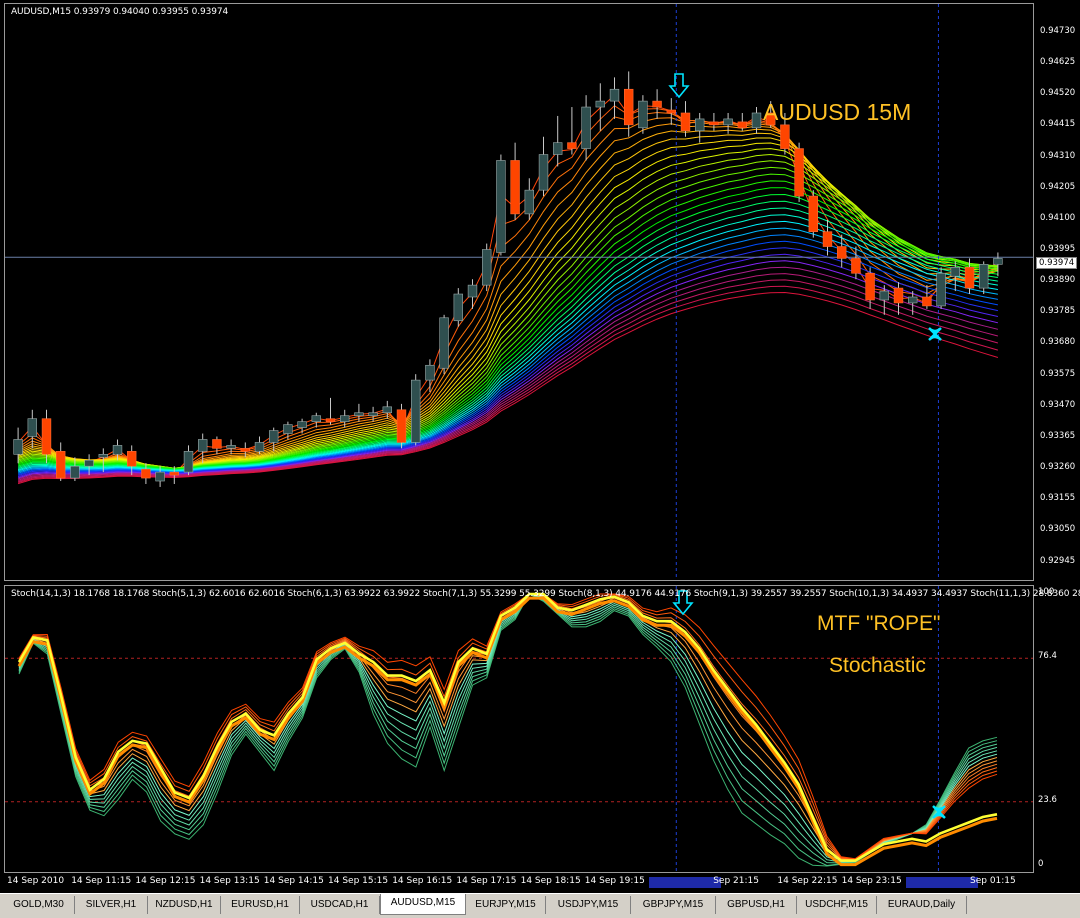 The height and width of the screenshot is (918, 1080). I want to click on time-tick-label, so click(685, 882).